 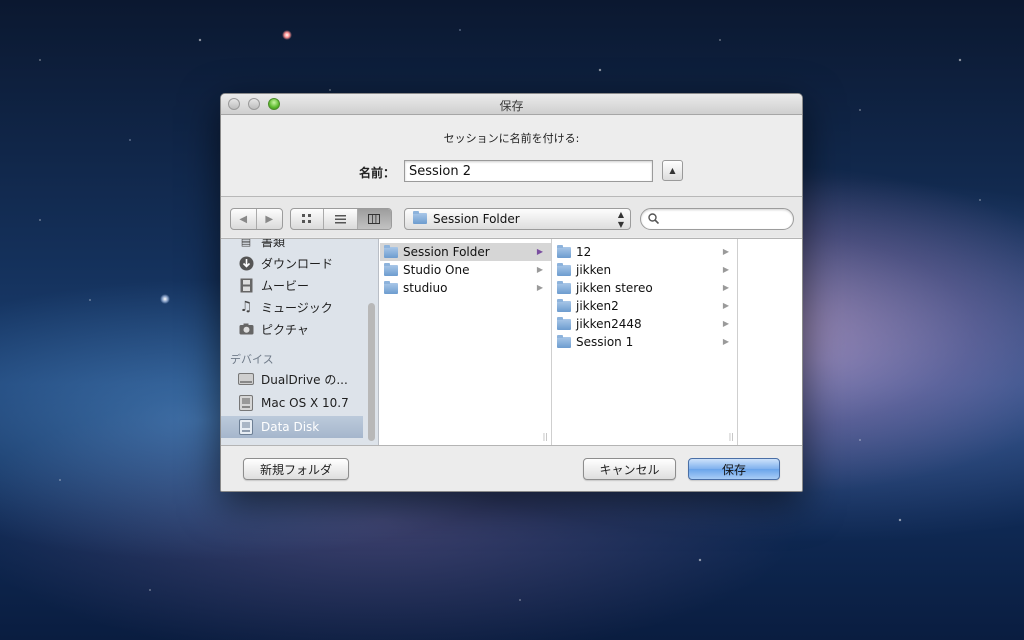 What do you see at coordinates (371, 372) in the screenshot?
I see `sidebar-scrollbar` at bounding box center [371, 372].